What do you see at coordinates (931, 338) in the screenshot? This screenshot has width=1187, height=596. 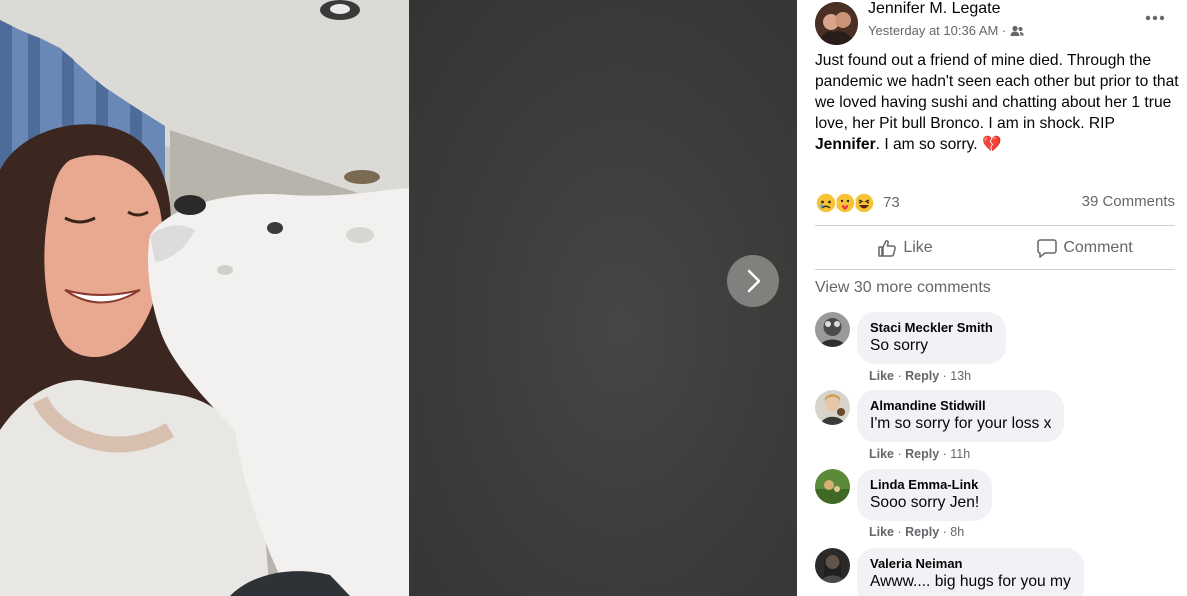 I see `comment-bubble: Staci Meckler Smith So sorry` at bounding box center [931, 338].